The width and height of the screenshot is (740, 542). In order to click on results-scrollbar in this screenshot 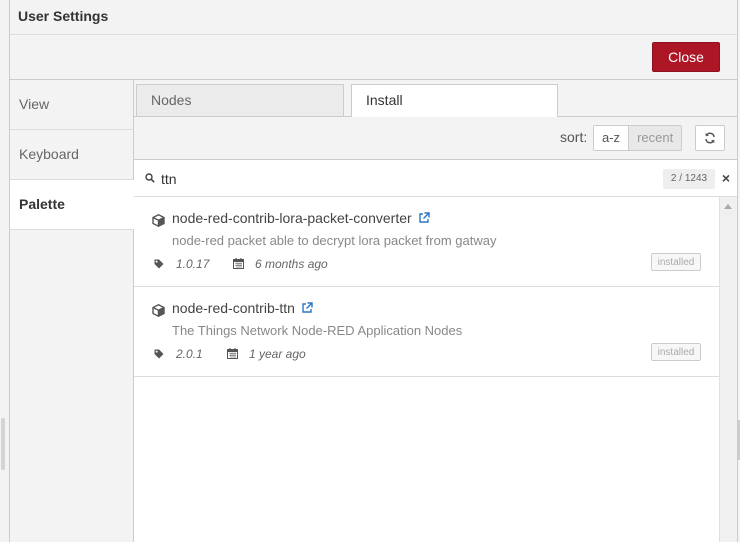, I will do `click(728, 369)`.